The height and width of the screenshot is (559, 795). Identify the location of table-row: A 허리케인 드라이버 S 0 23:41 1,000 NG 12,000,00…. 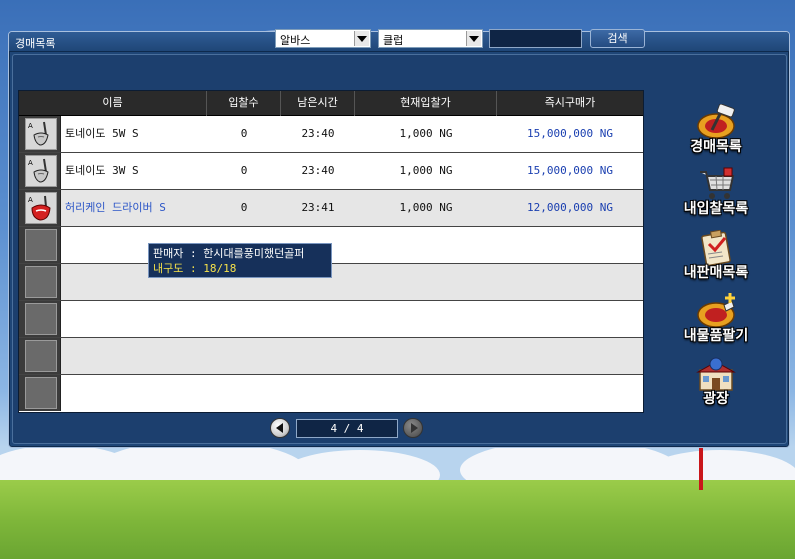
(331, 208).